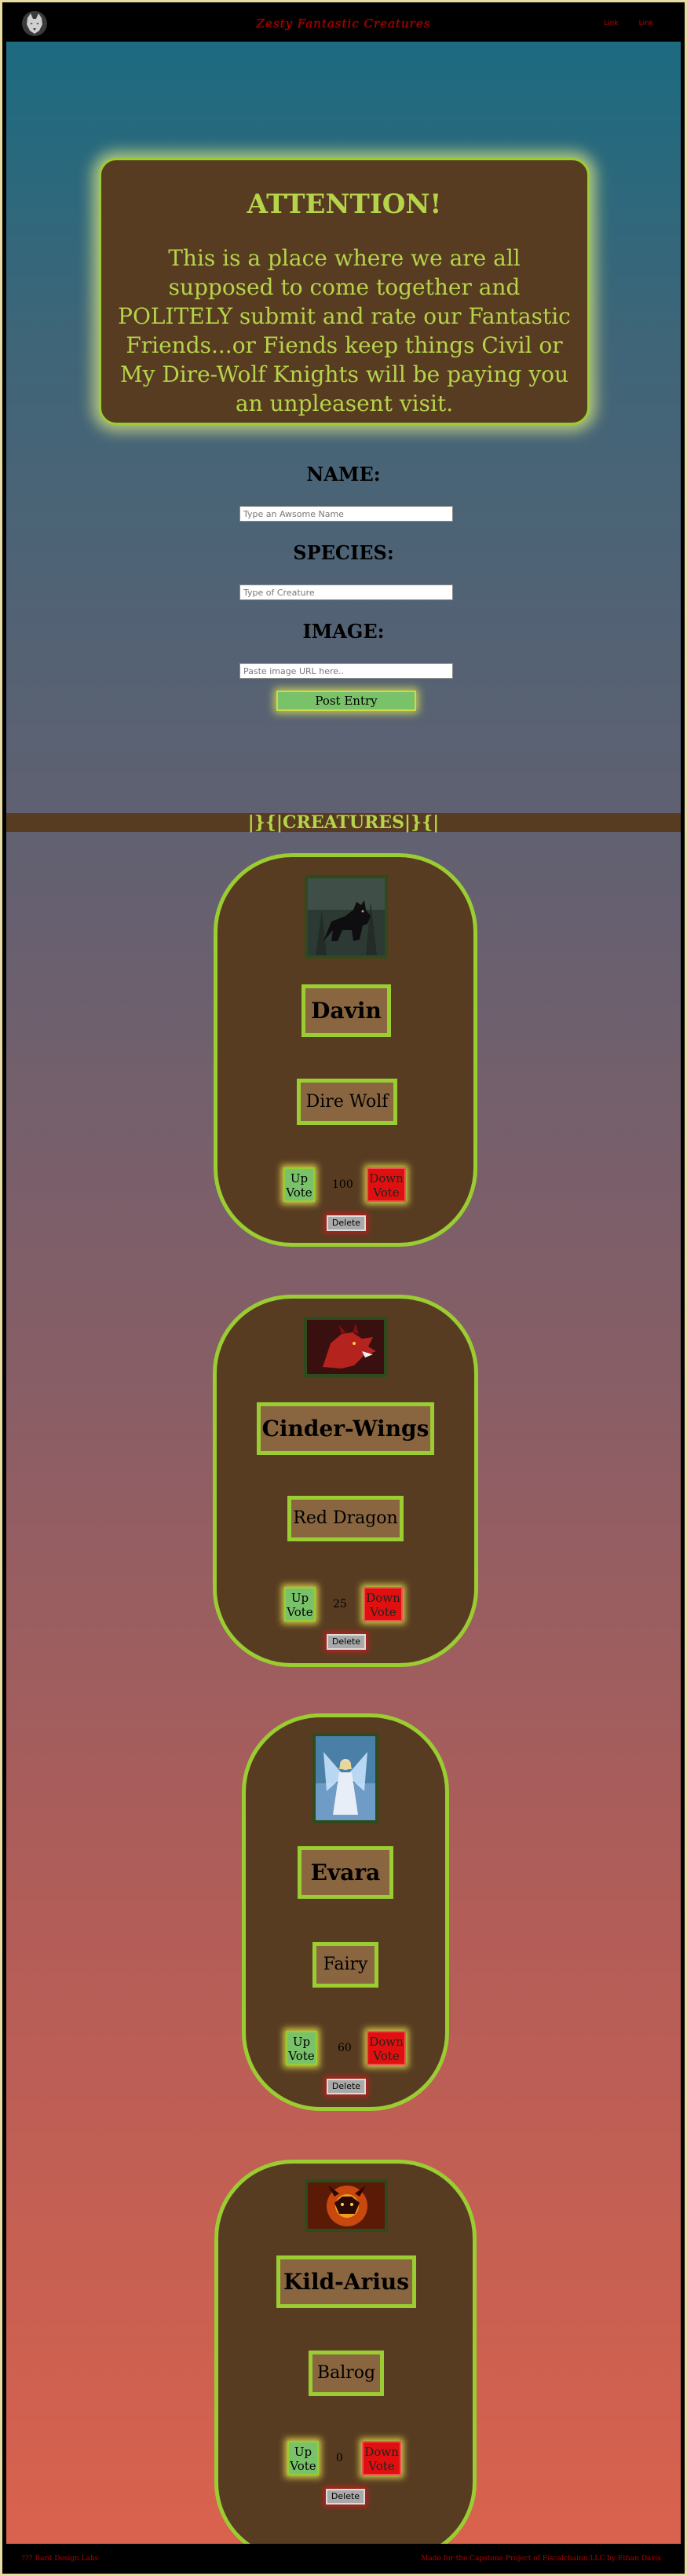 The image size is (687, 2576). I want to click on creature-species: Red Dragon, so click(345, 1518).